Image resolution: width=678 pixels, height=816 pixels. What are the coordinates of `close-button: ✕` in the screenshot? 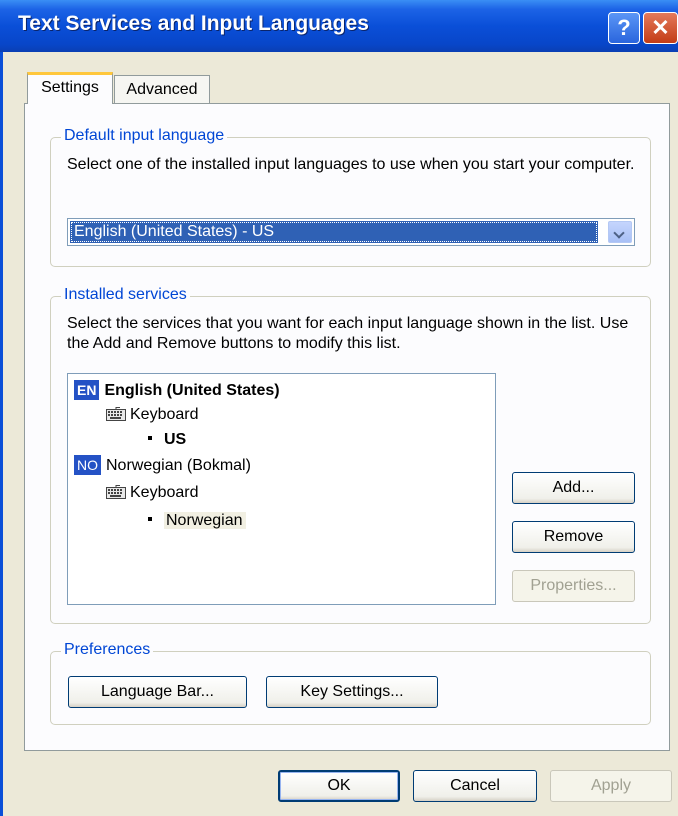 It's located at (660, 28).